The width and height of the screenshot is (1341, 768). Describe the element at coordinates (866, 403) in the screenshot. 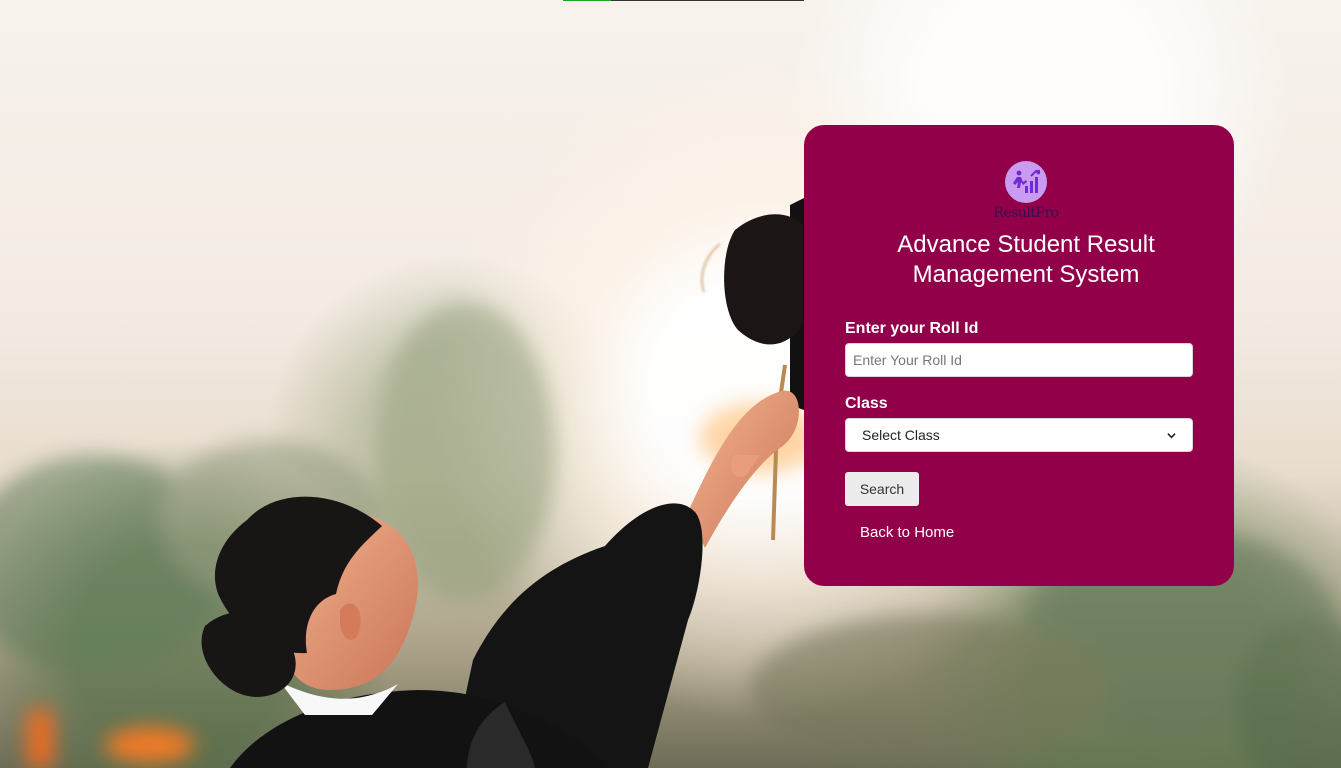

I see `class-label: Class` at that location.